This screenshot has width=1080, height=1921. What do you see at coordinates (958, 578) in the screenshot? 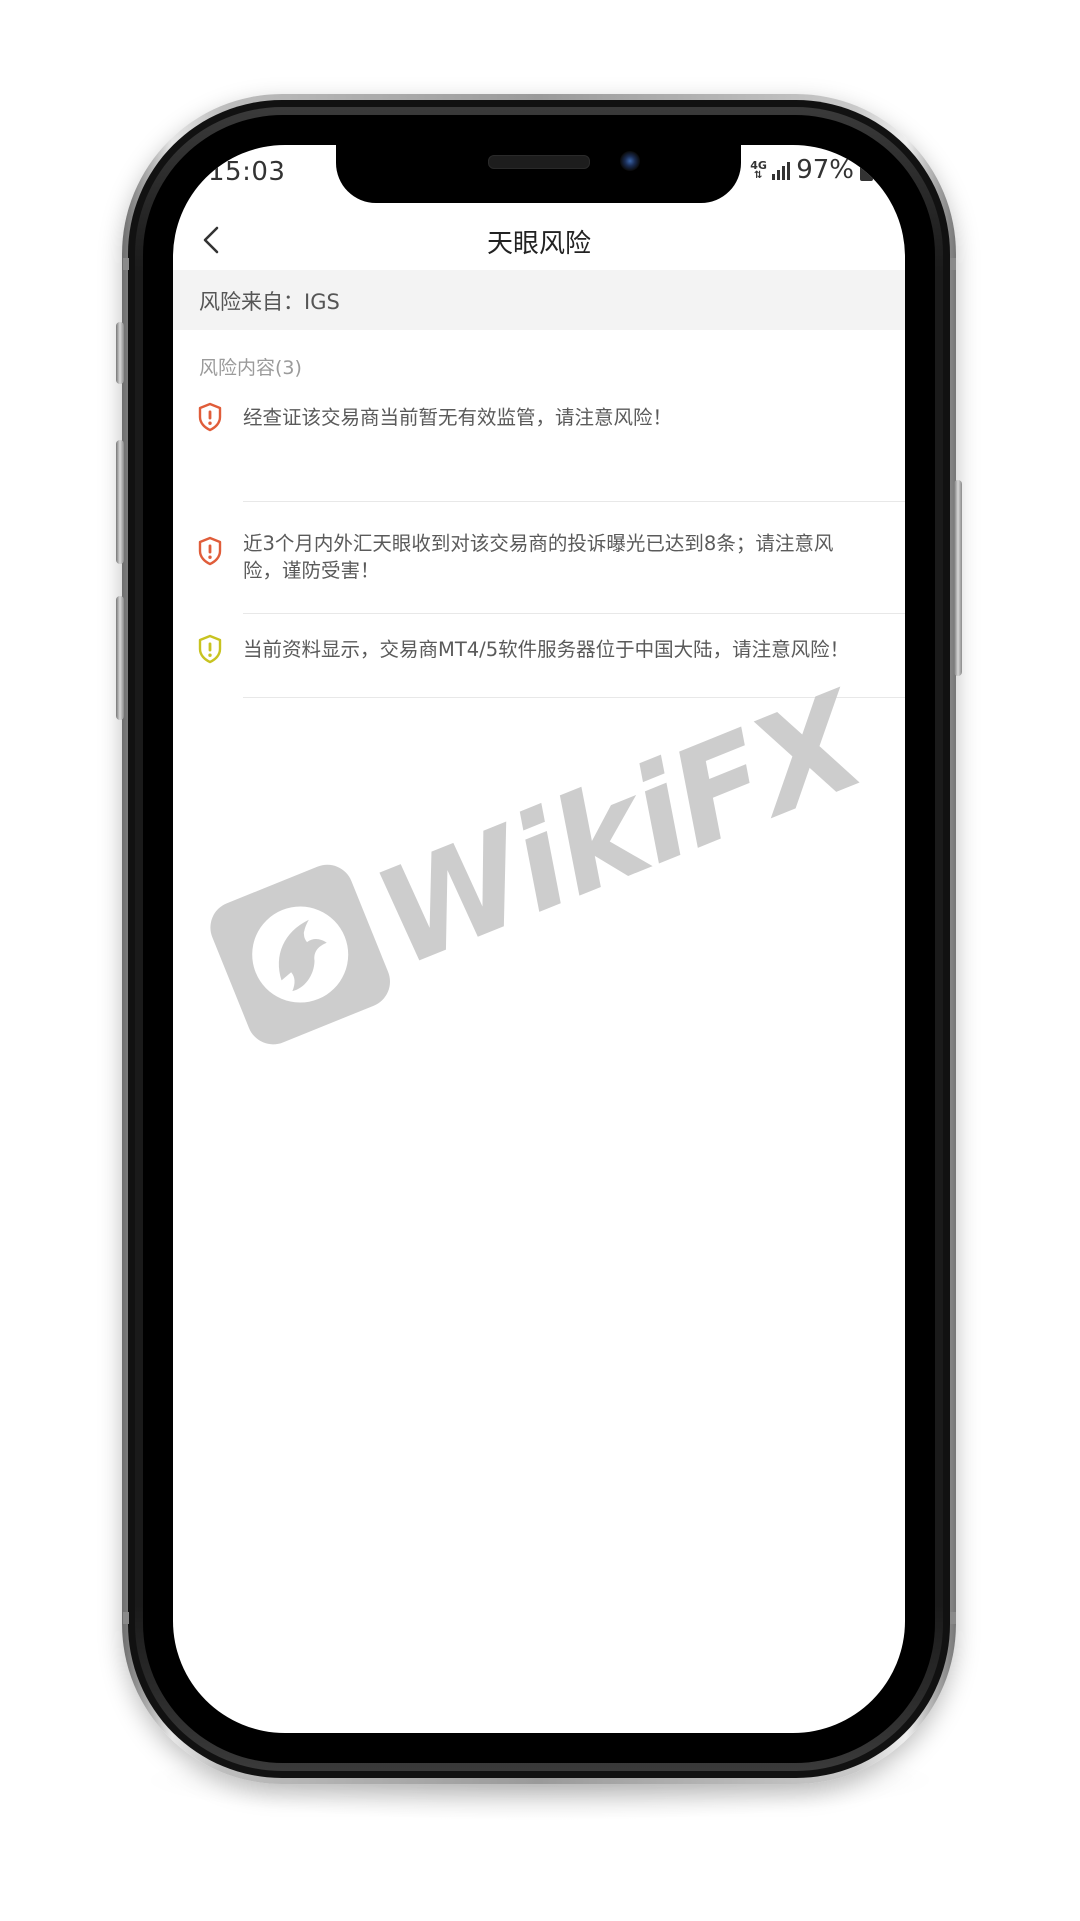
I see `power-button` at bounding box center [958, 578].